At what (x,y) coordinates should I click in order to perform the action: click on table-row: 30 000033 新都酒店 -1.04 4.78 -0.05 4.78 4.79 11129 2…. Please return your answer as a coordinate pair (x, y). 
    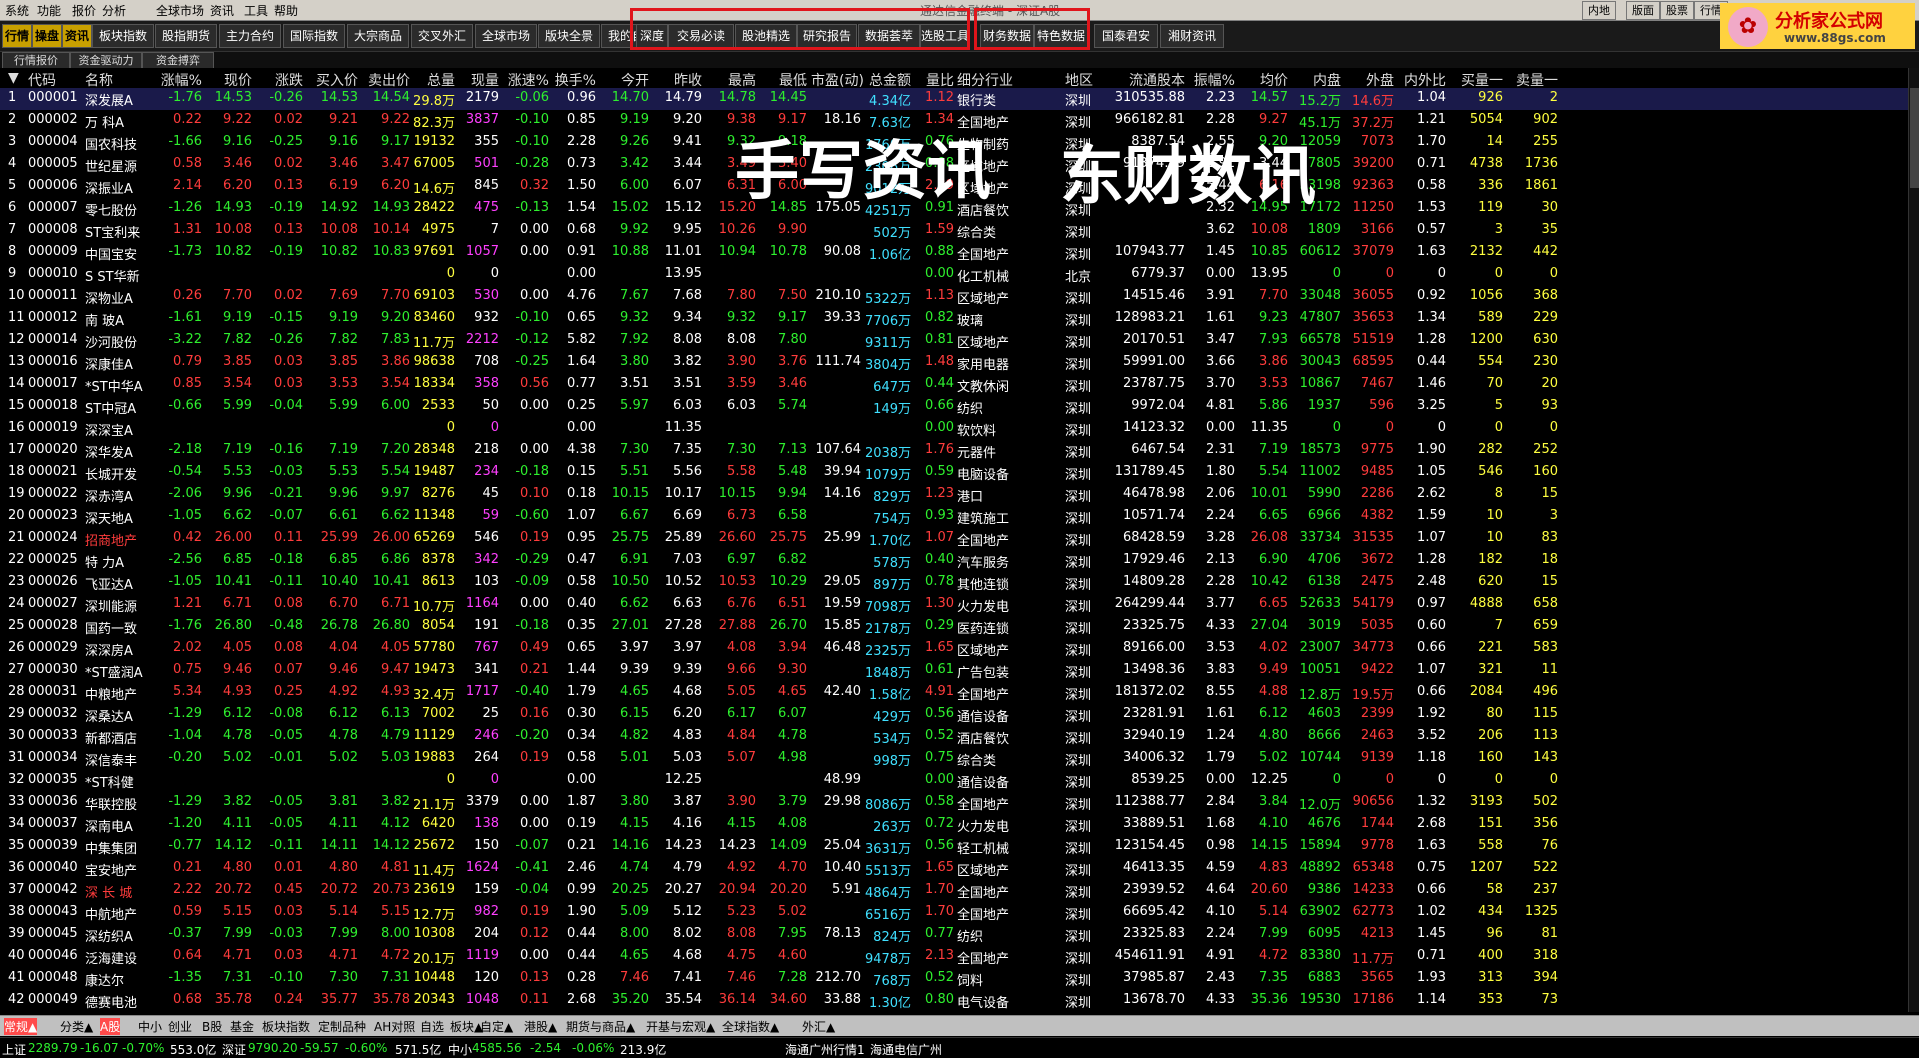
    Looking at the image, I should click on (954, 737).